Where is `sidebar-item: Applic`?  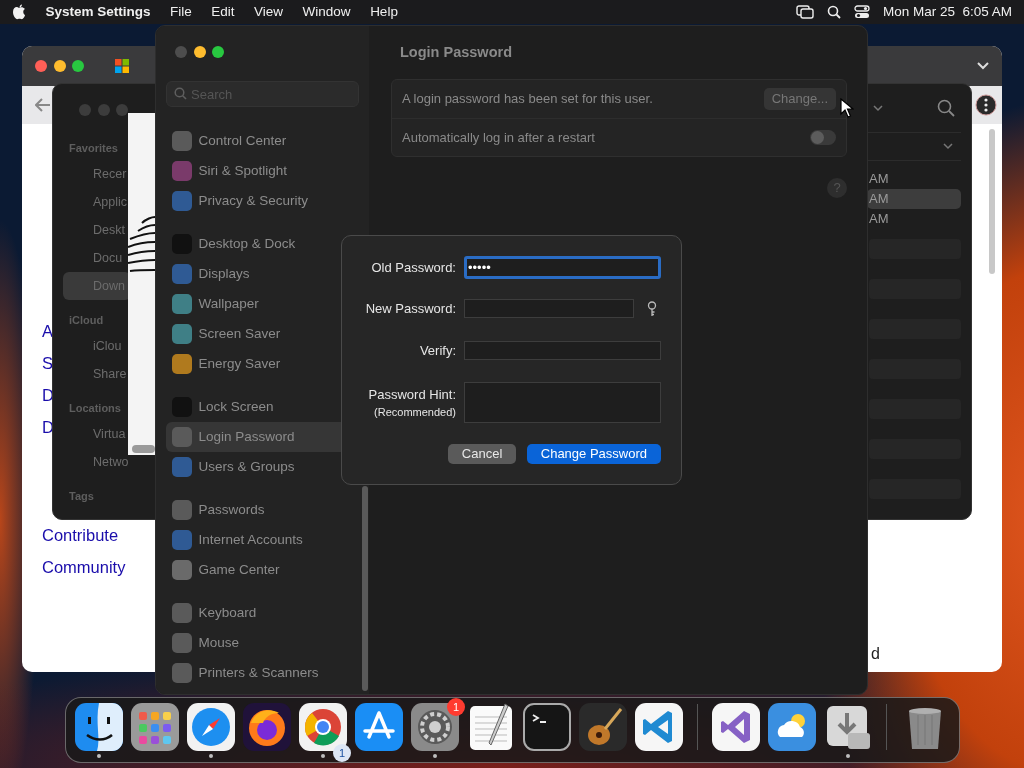 sidebar-item: Applic is located at coordinates (97, 202).